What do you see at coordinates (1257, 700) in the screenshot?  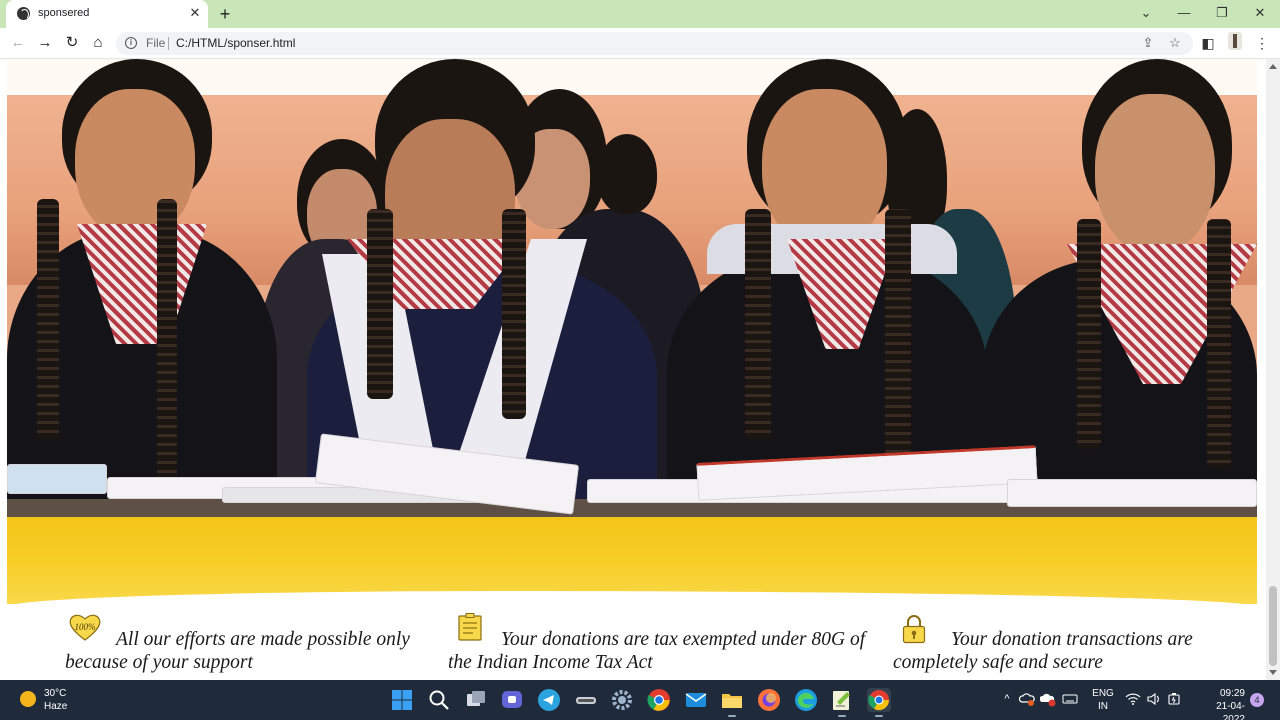 I see `notification-badge: 4` at bounding box center [1257, 700].